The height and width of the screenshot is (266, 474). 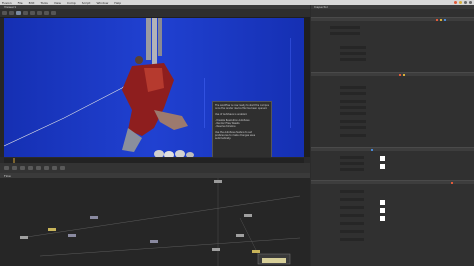 I want to click on step-back-button, so click(x=14, y=168).